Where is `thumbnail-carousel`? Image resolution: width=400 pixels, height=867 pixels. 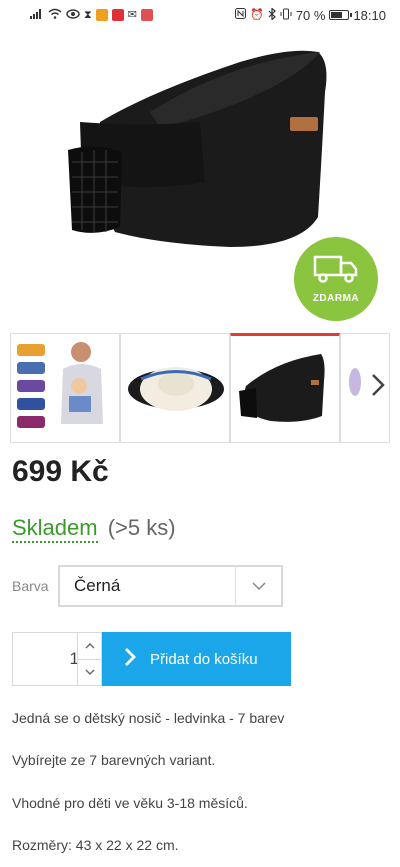 thumbnail-carousel is located at coordinates (200, 389).